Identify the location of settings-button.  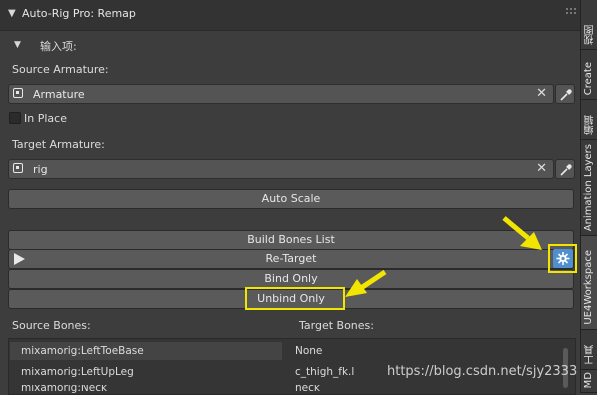
(563, 258).